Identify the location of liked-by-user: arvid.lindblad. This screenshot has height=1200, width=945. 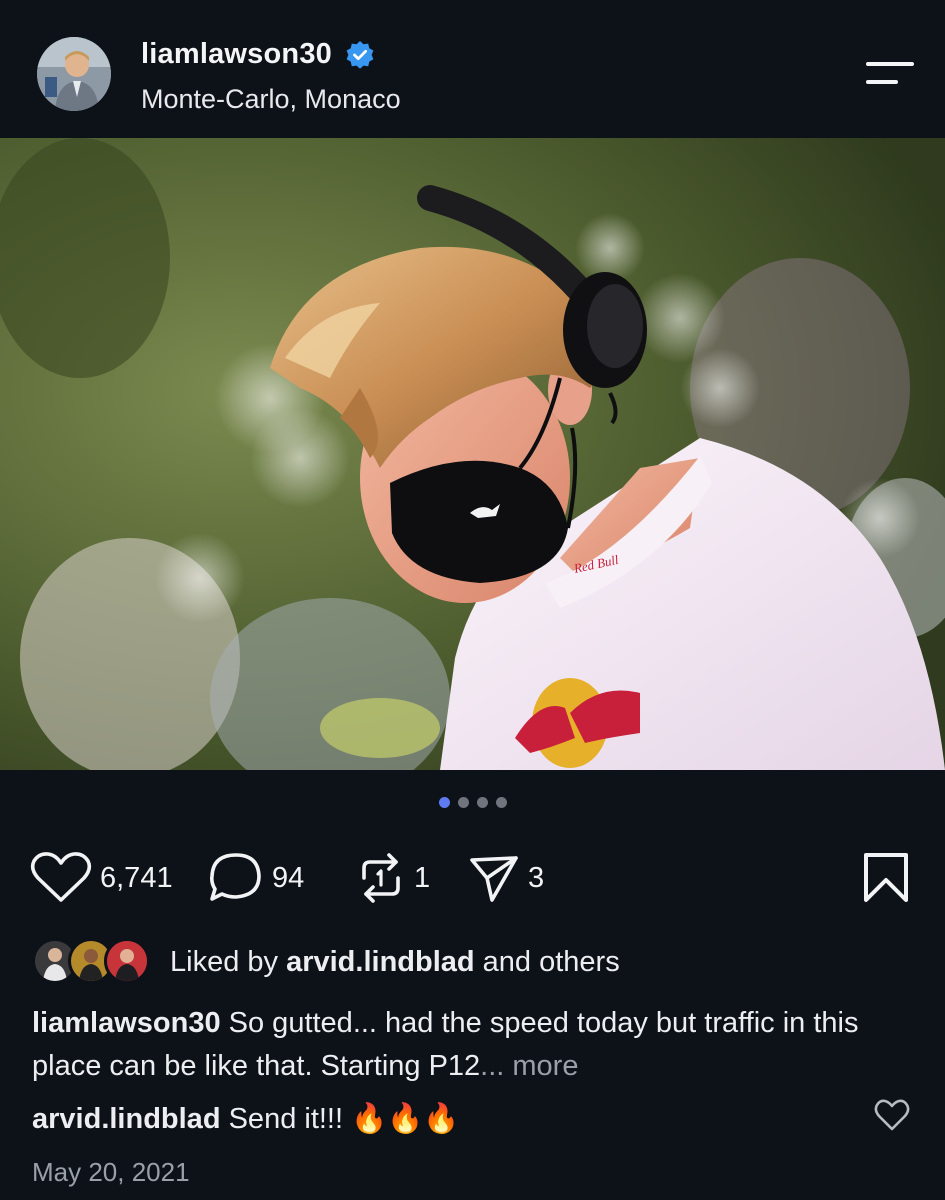
(380, 962).